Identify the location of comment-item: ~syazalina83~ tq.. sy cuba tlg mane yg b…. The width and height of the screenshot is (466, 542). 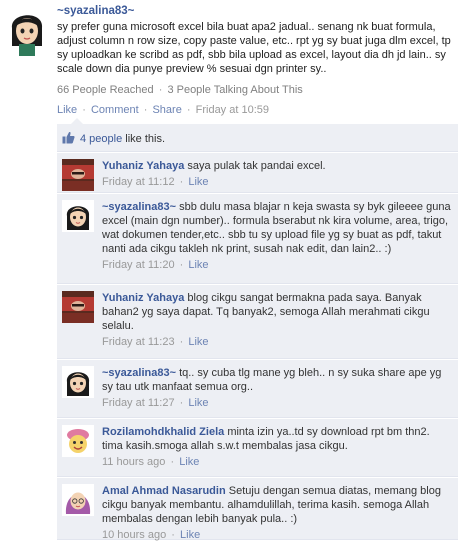
(257, 389).